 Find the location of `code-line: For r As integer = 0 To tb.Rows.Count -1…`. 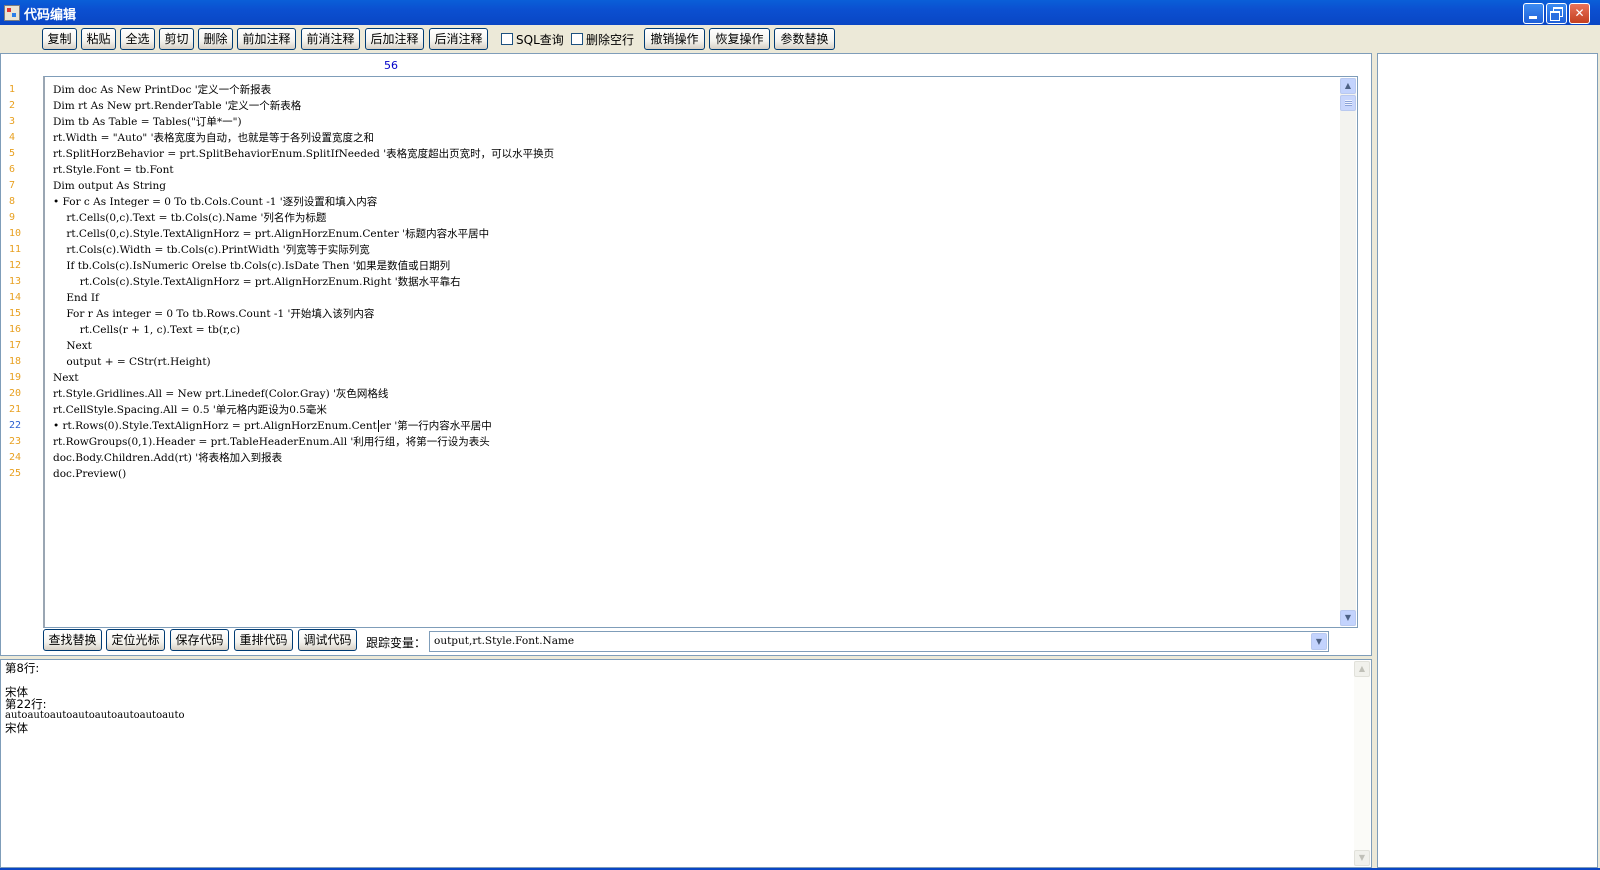

code-line: For r As integer = 0 To tb.Rows.Count -1… is located at coordinates (678, 314).